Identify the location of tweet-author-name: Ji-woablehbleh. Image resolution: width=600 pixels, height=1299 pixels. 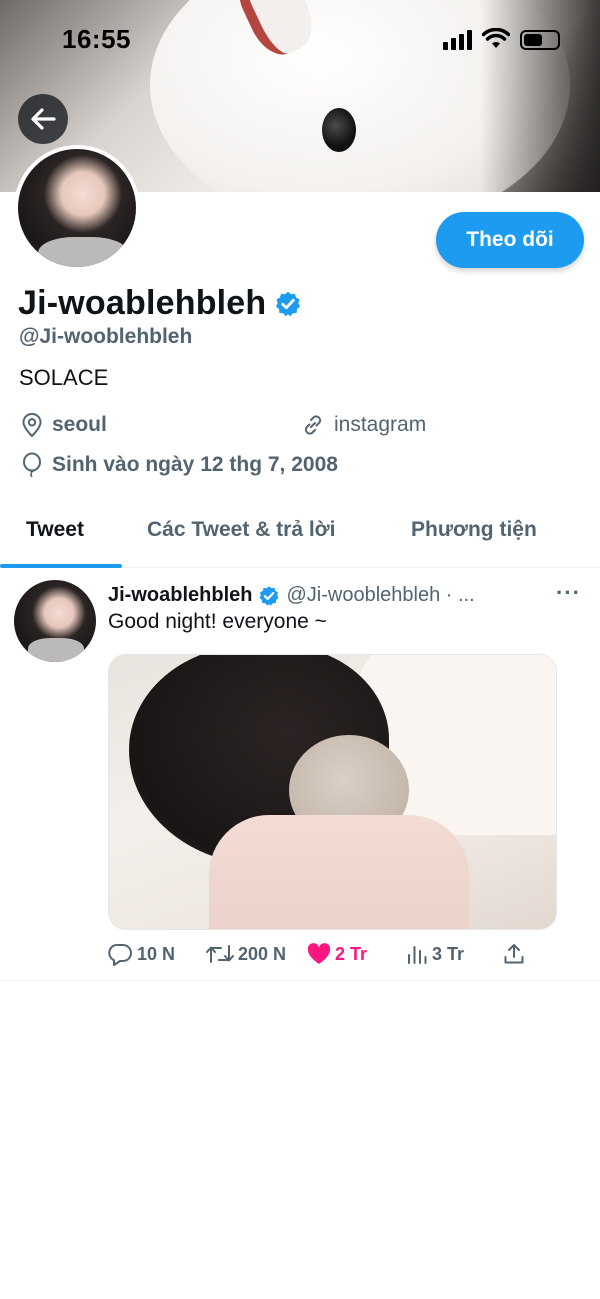
(180, 595).